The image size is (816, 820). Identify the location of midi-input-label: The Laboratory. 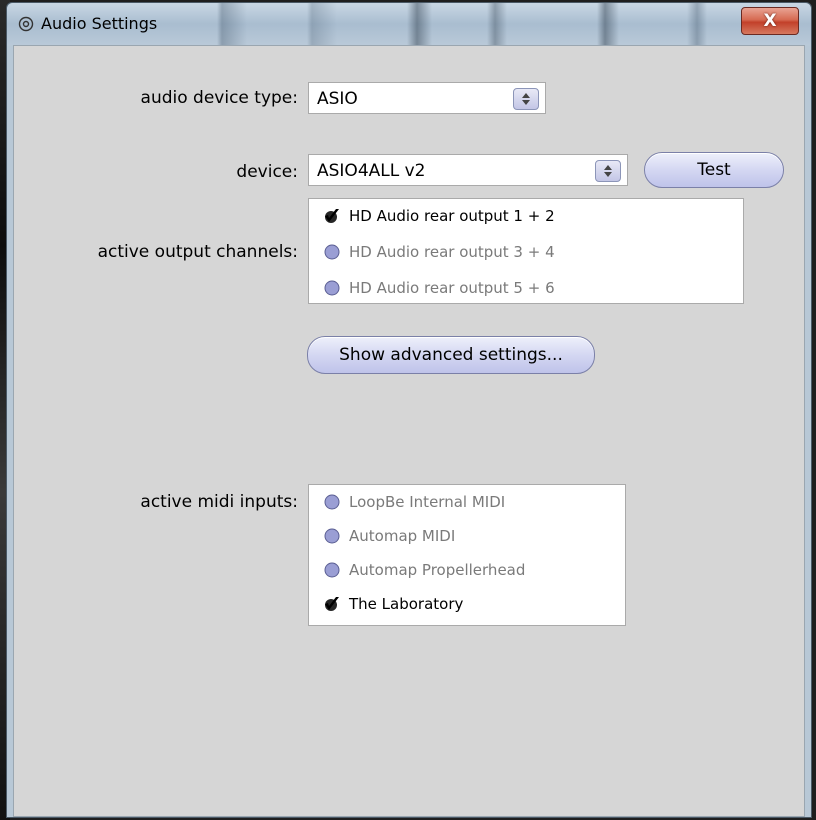
(406, 604).